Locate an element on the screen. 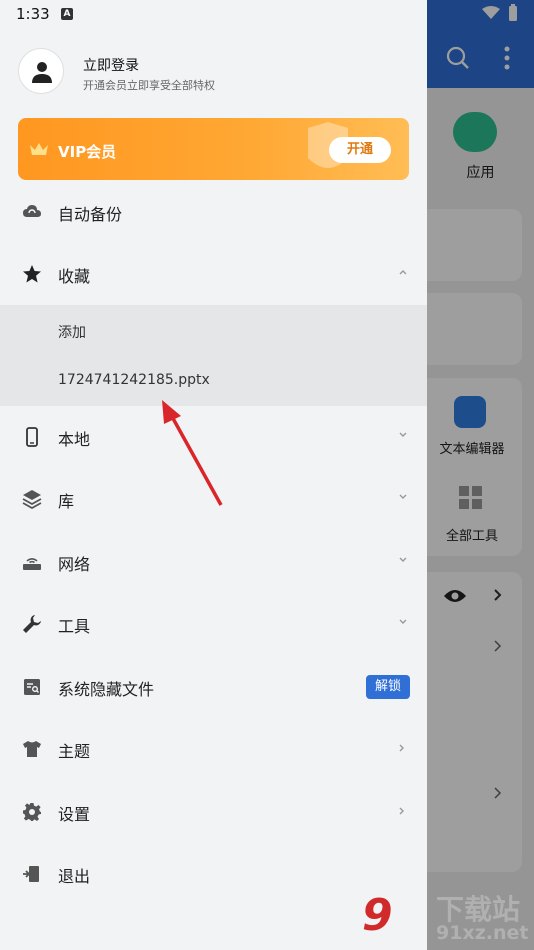  chevron-up-icon is located at coordinates (403, 272).